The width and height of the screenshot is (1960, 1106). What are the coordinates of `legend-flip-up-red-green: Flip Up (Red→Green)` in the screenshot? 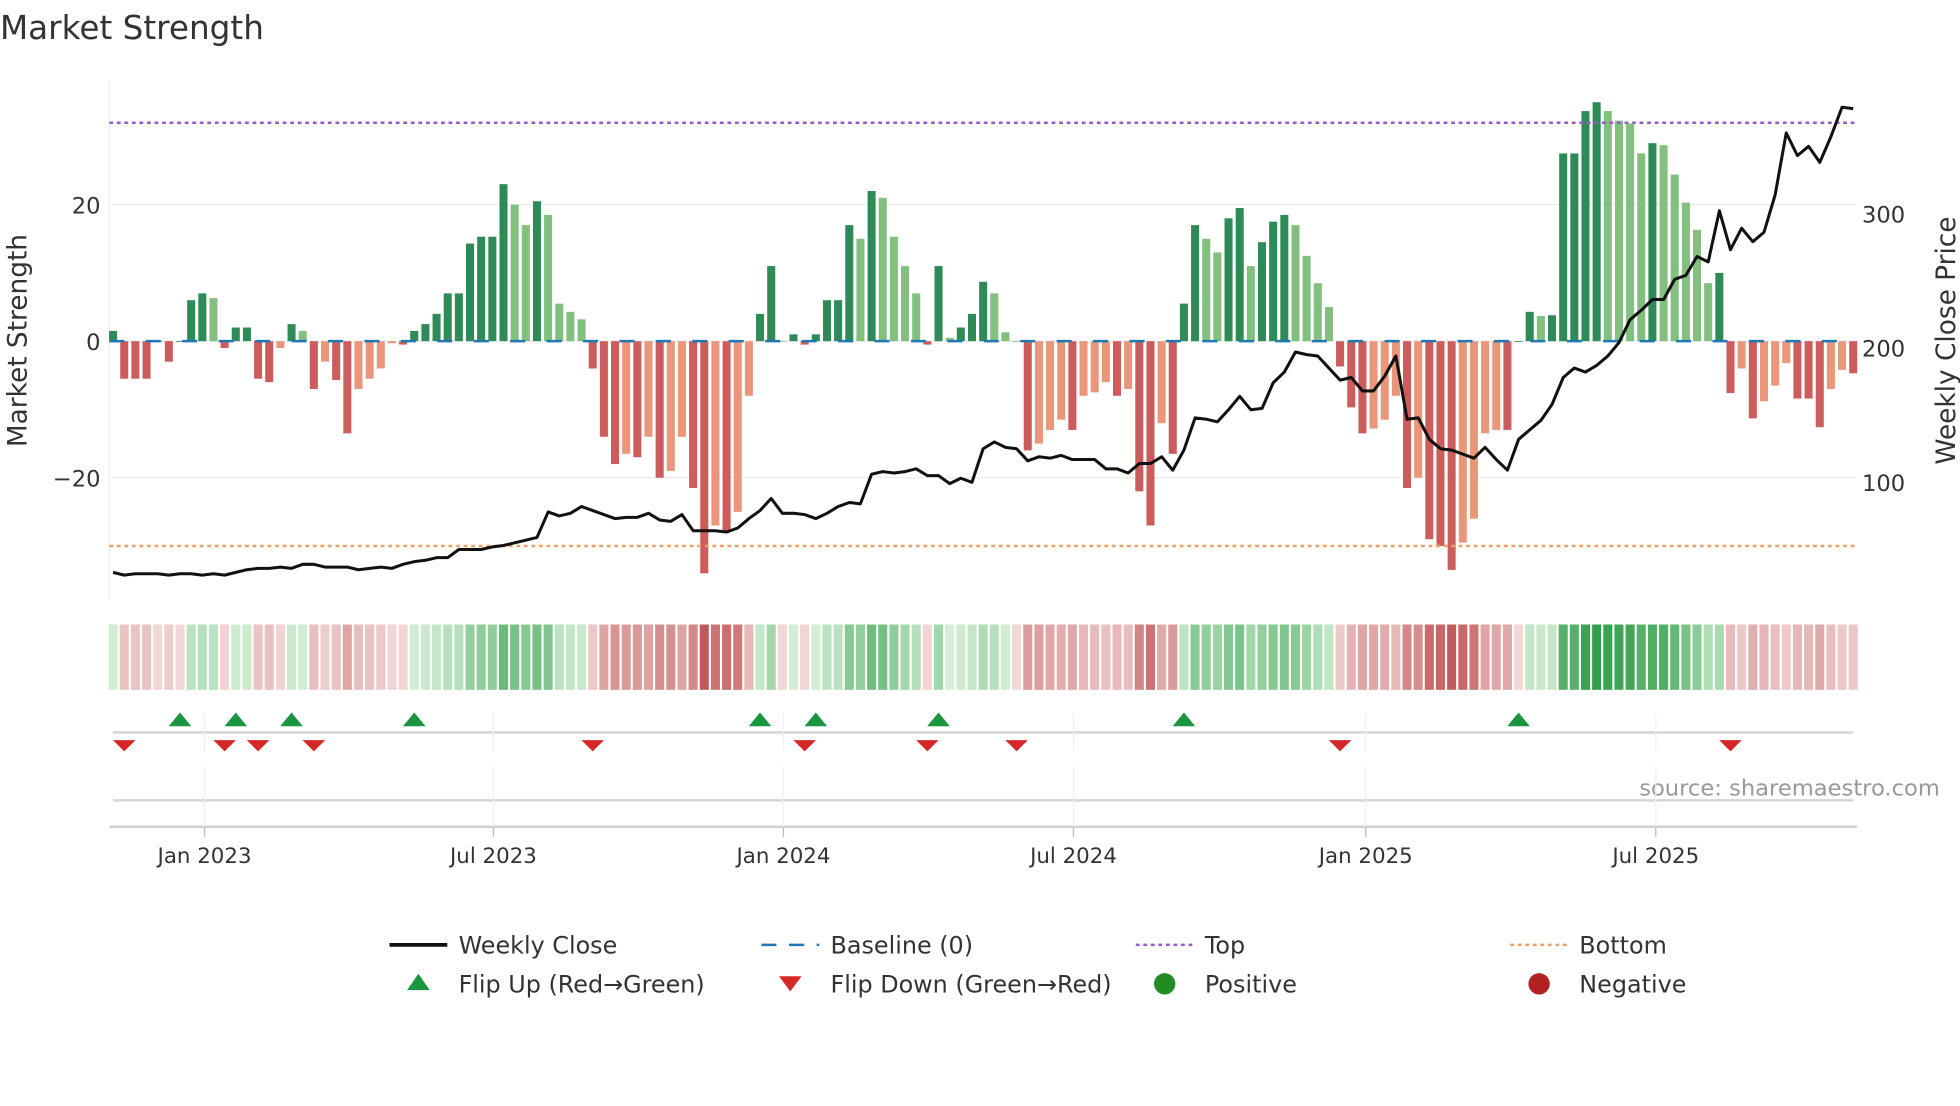 It's located at (582, 985).